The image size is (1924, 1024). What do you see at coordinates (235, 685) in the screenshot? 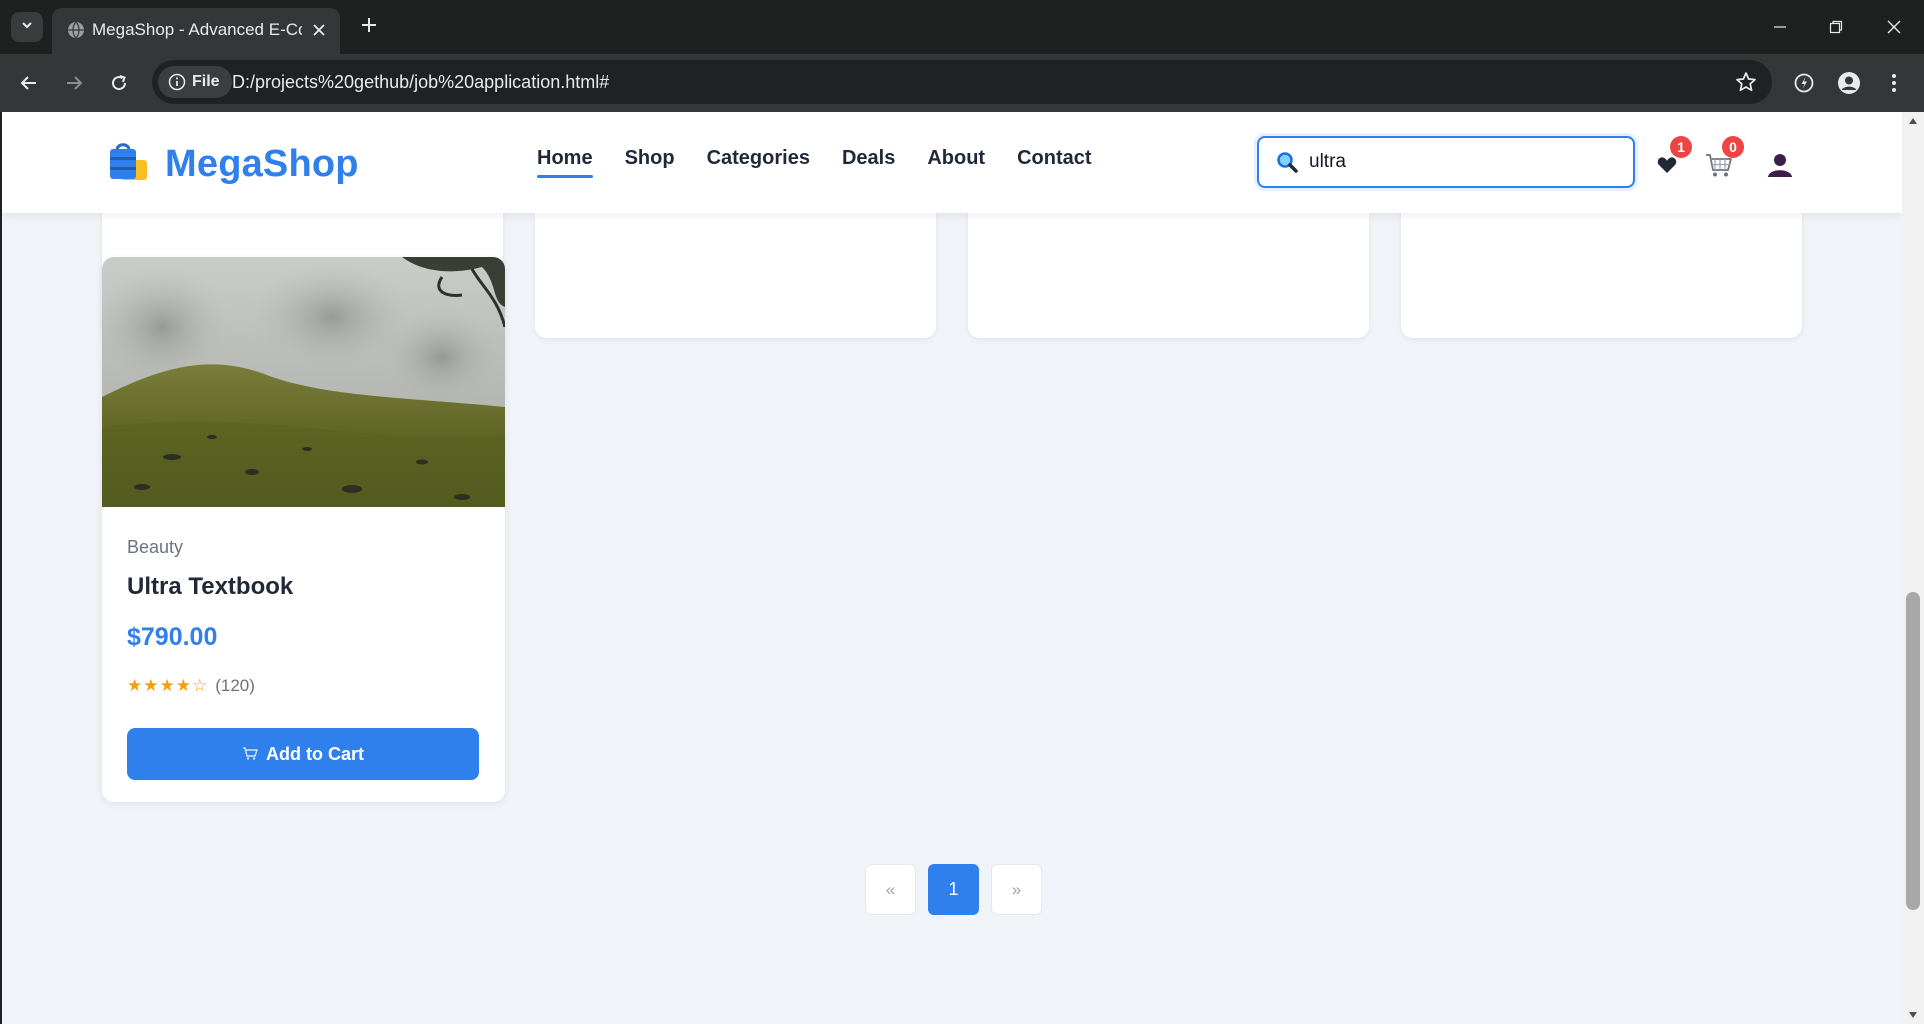
I see `review-count: (120)` at bounding box center [235, 685].